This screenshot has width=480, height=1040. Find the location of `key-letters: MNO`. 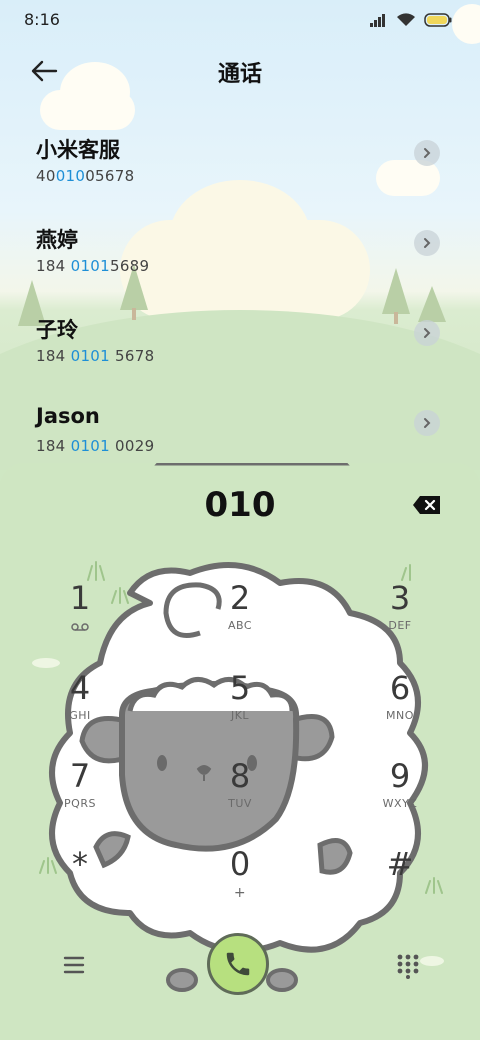

key-letters: MNO is located at coordinates (400, 715).